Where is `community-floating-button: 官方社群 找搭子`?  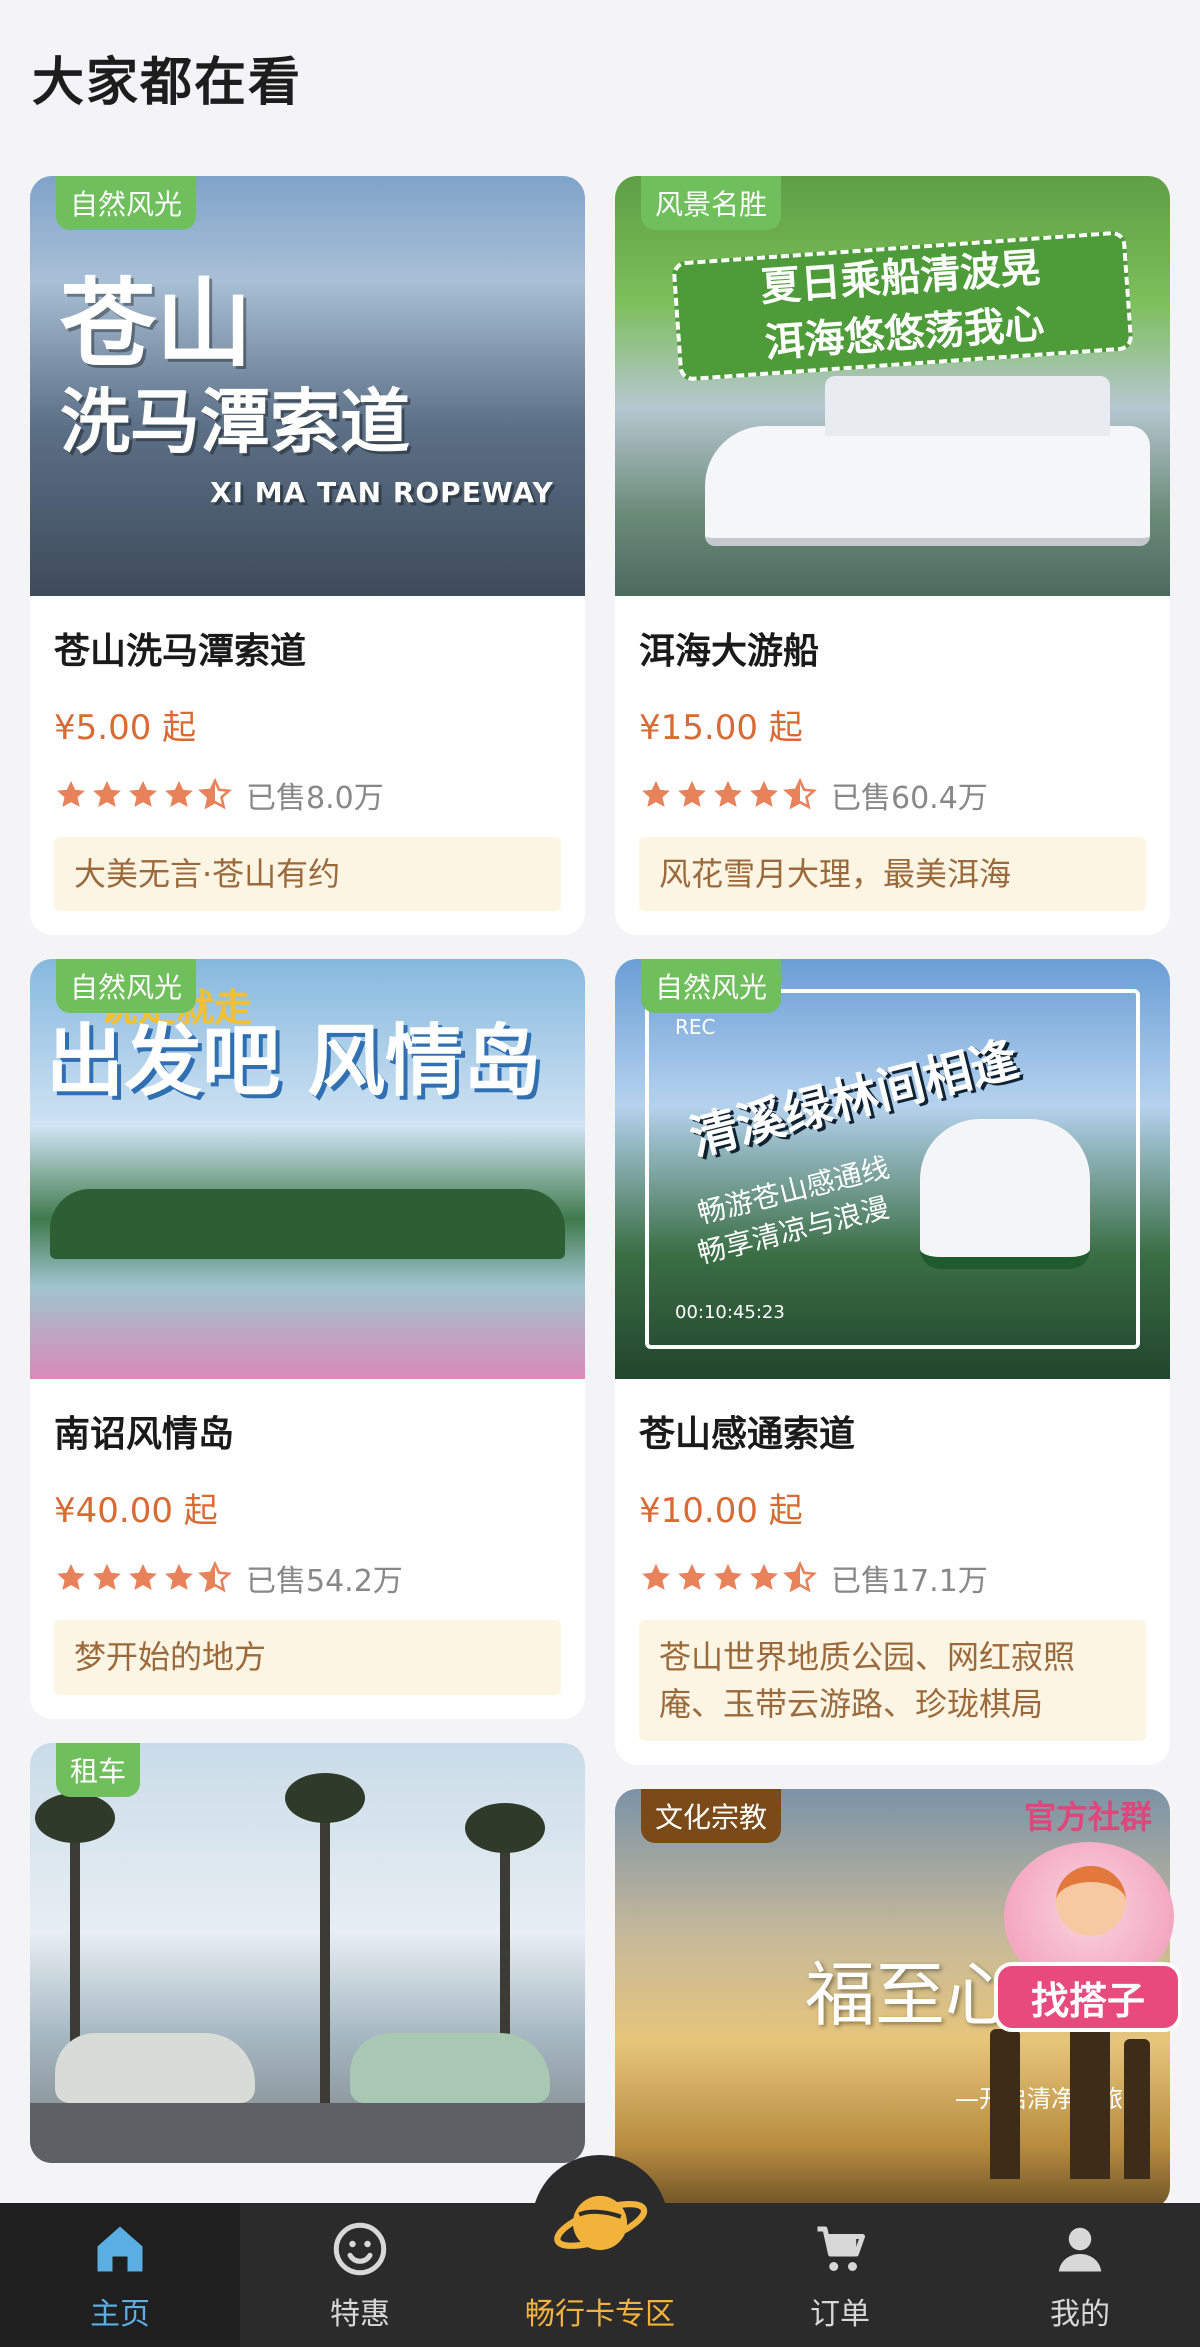 community-floating-button: 官方社群 找搭子 is located at coordinates (1088, 1912).